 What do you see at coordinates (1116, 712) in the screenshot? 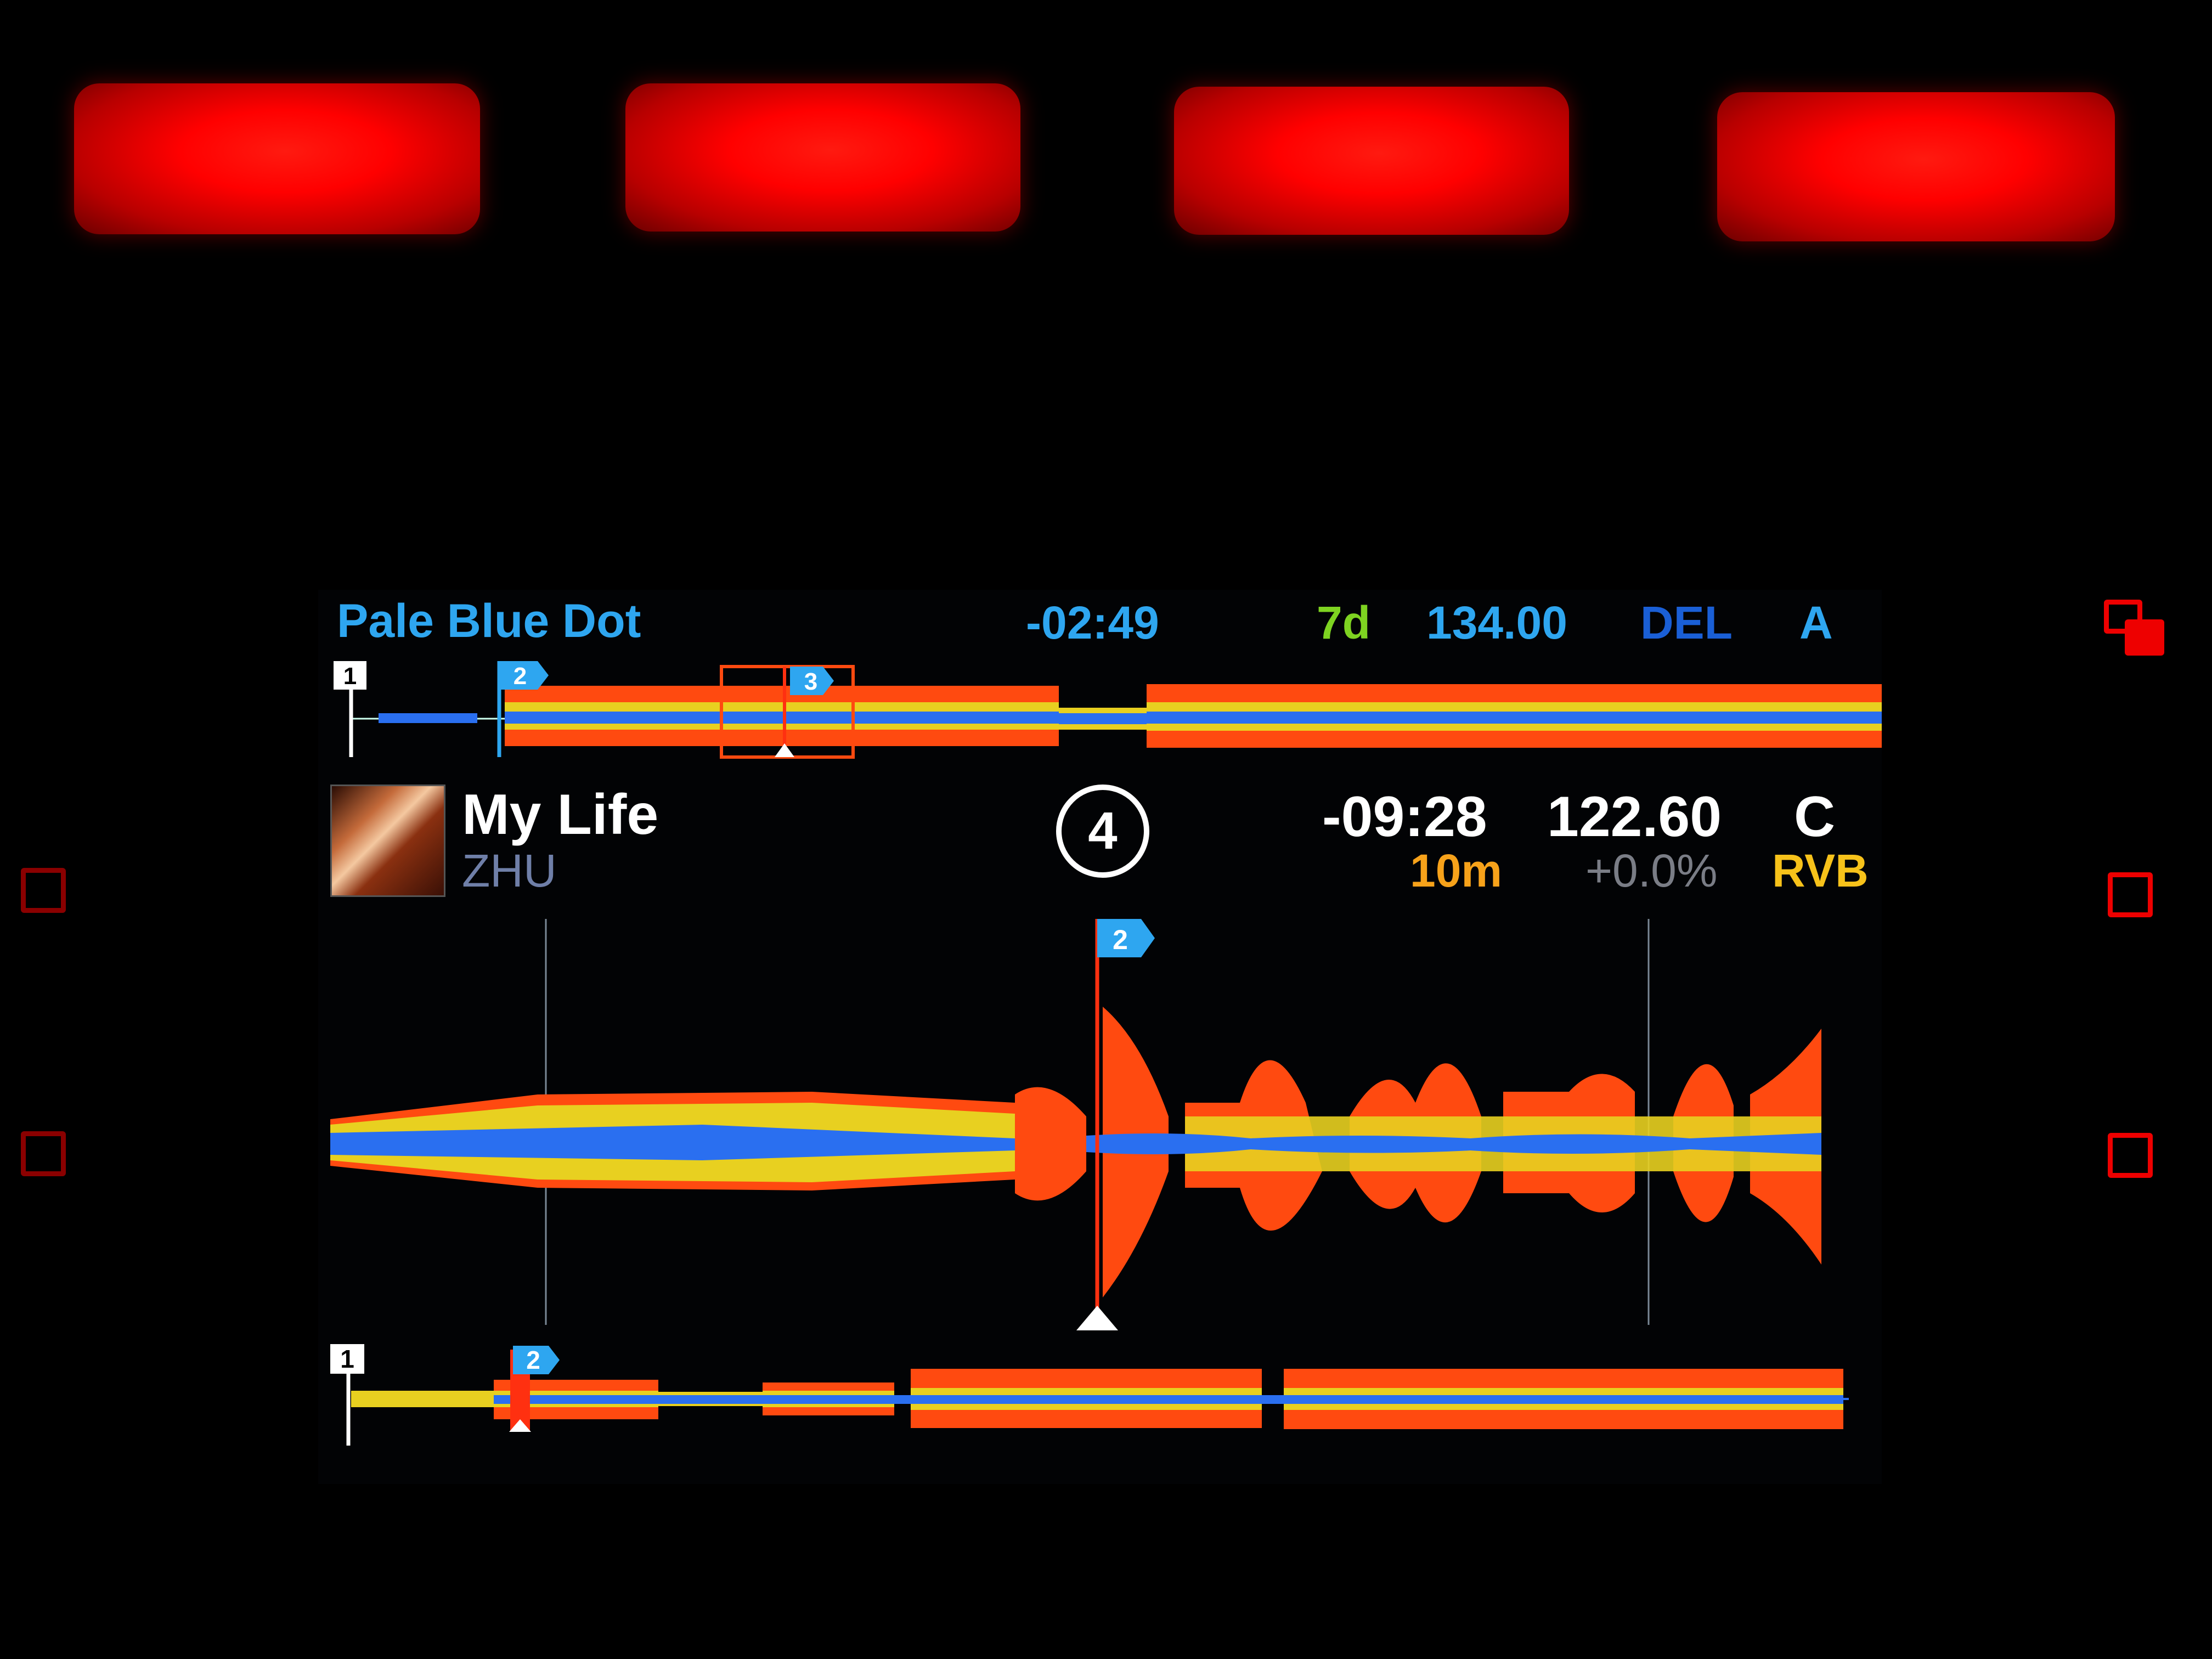
I see `deck-a-overview-waveform` at bounding box center [1116, 712].